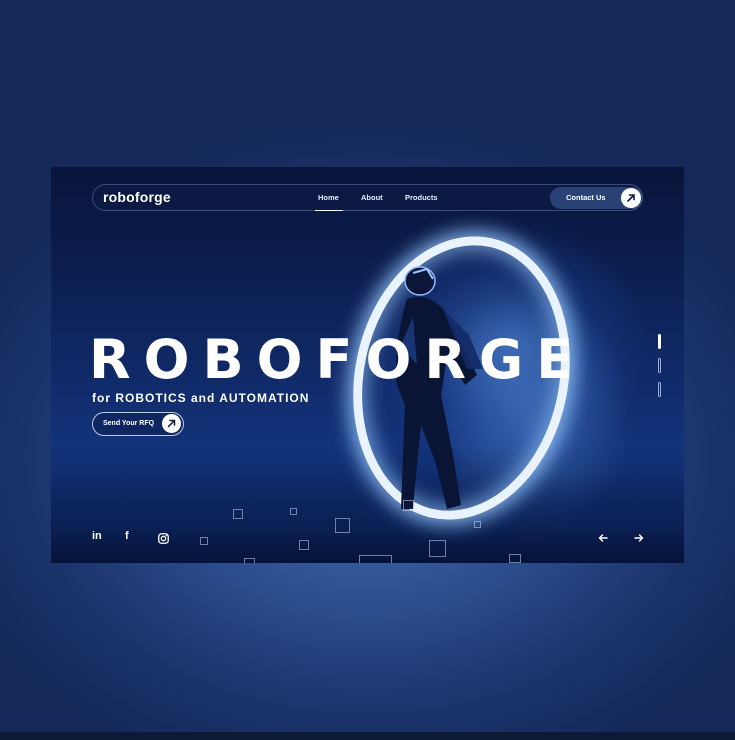 This screenshot has width=735, height=740. I want to click on contact-us-button: Contact Us, so click(596, 198).